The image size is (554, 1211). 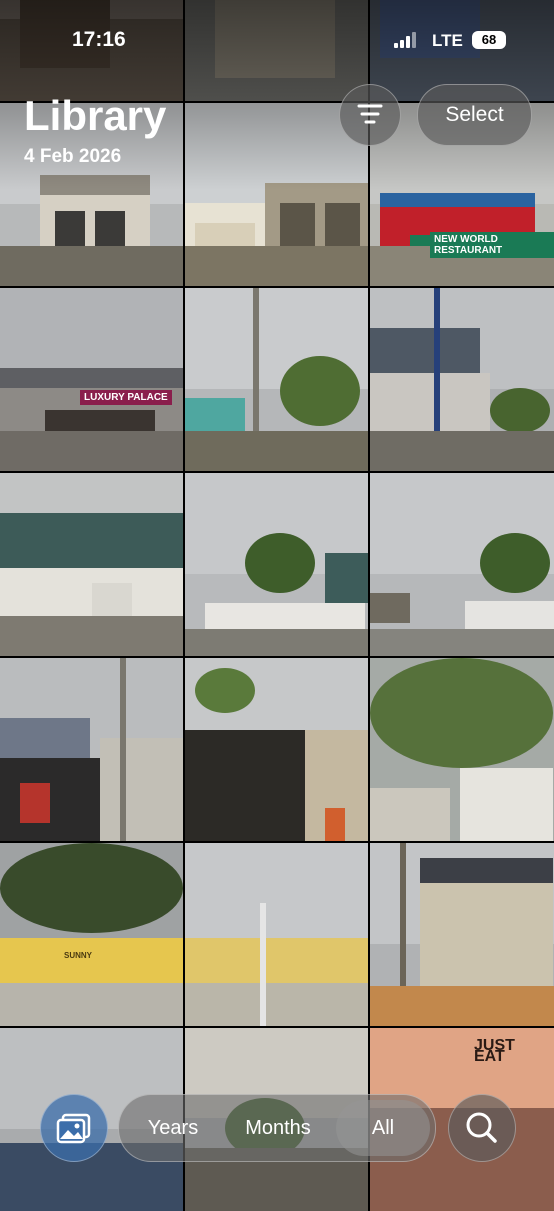 I want to click on signal-icon, so click(x=409, y=40).